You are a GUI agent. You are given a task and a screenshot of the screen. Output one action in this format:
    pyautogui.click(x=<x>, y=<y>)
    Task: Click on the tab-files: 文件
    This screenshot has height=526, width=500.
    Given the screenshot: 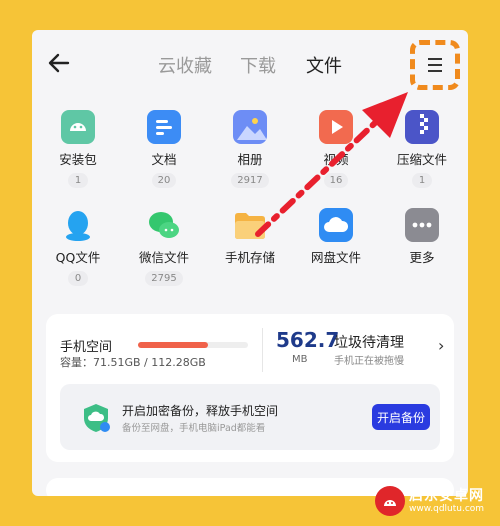 What is the action you would take?
    pyautogui.click(x=324, y=65)
    